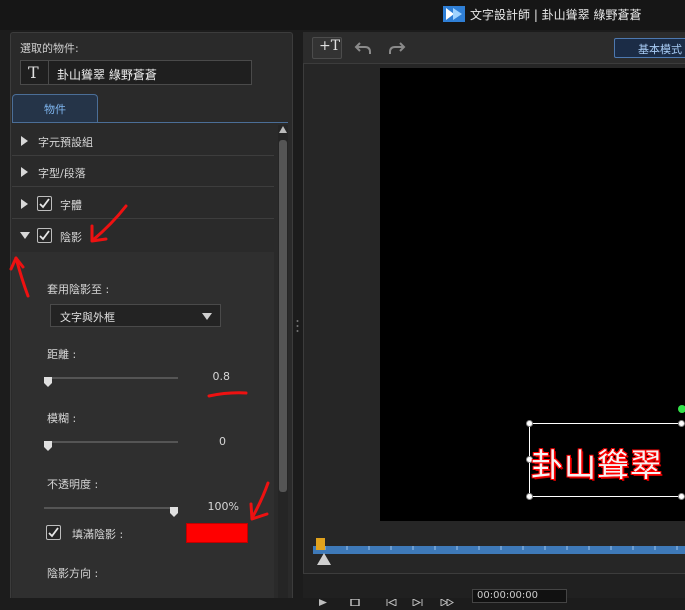 The width and height of the screenshot is (685, 610). What do you see at coordinates (143, 171) in the screenshot?
I see `section-font-paragraph: 字型/段落` at bounding box center [143, 171].